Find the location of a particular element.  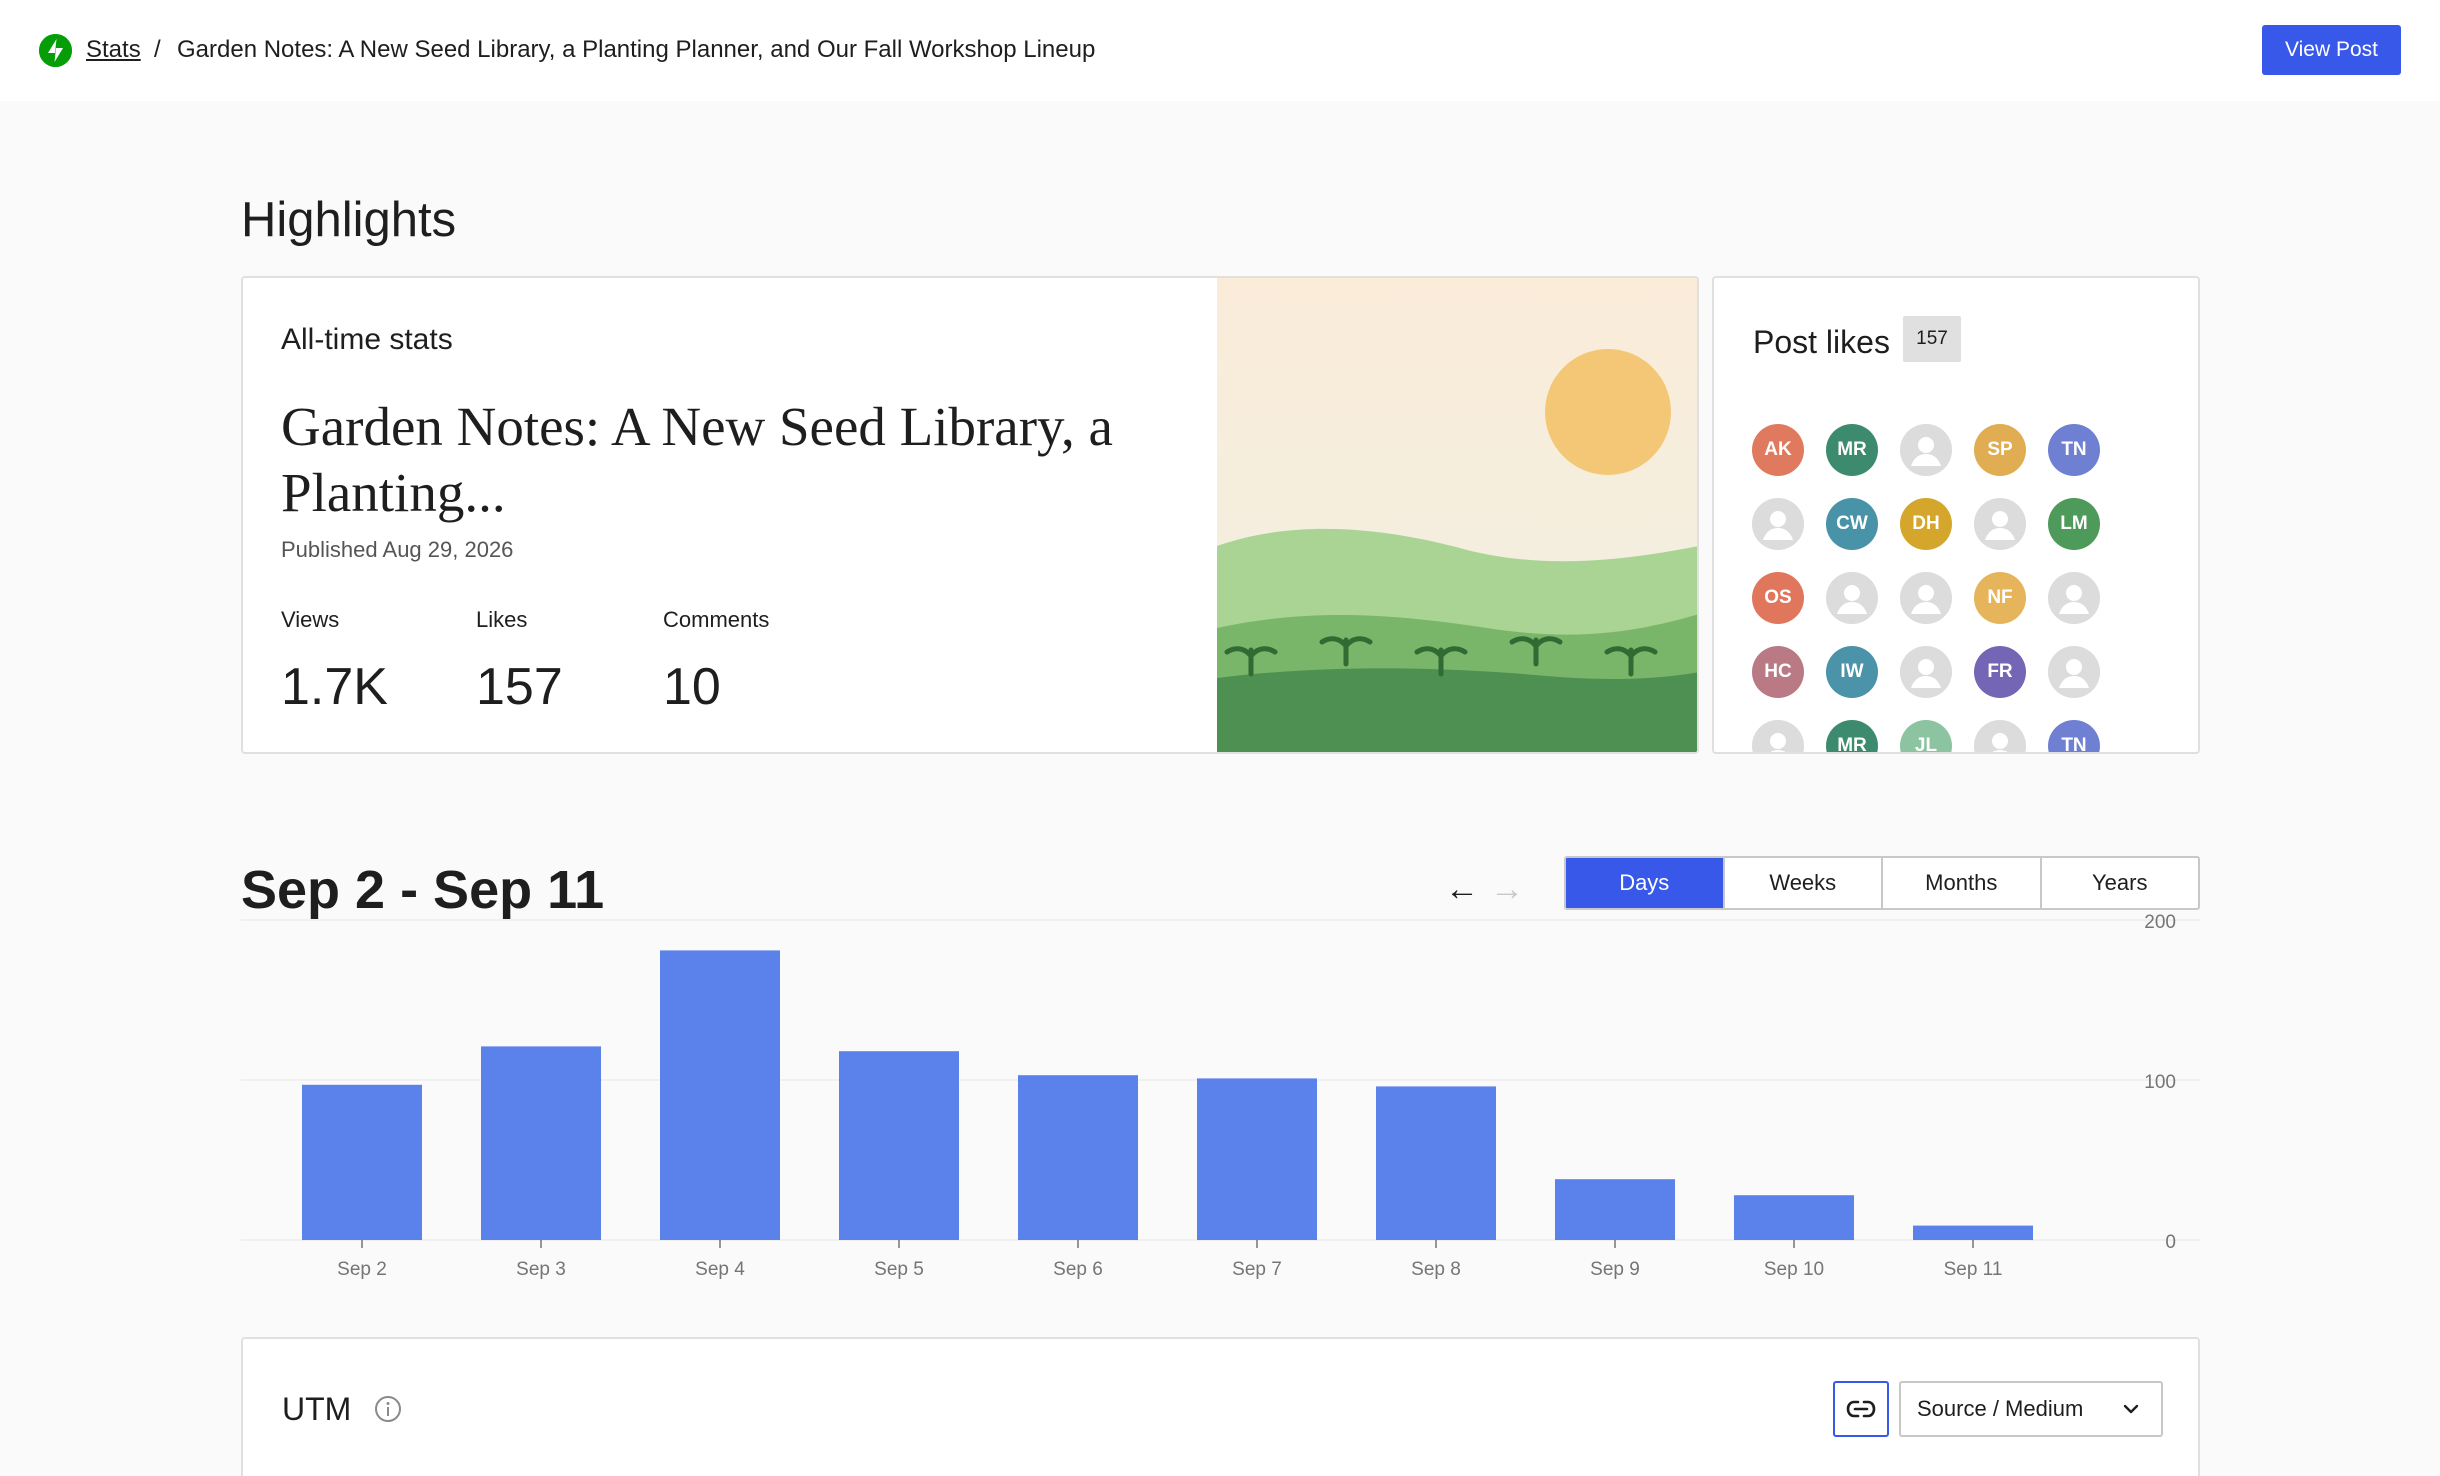

copy-link-button is located at coordinates (1861, 1409).